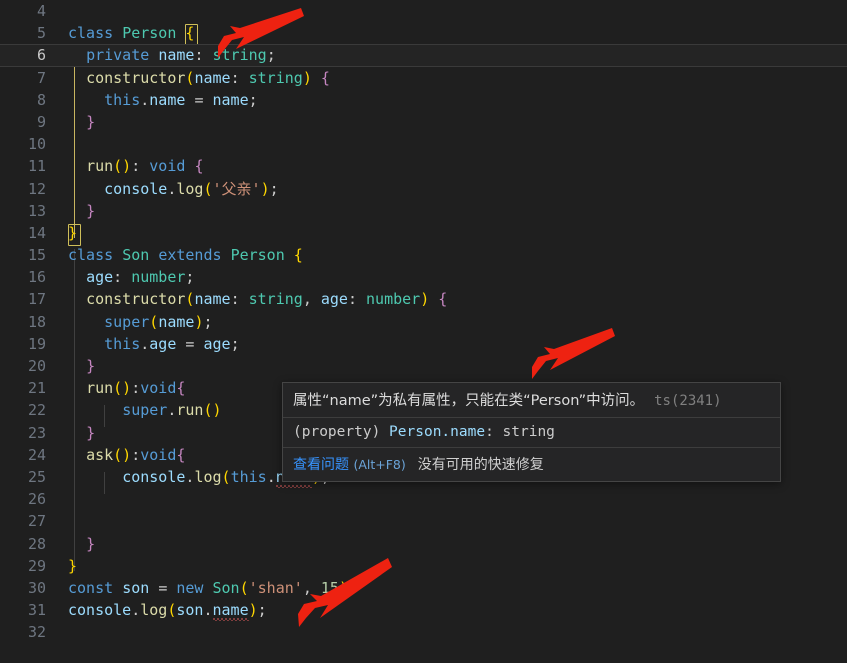 The image size is (847, 663). What do you see at coordinates (158, 321) in the screenshot?
I see `code-line-content: super(name);` at bounding box center [158, 321].